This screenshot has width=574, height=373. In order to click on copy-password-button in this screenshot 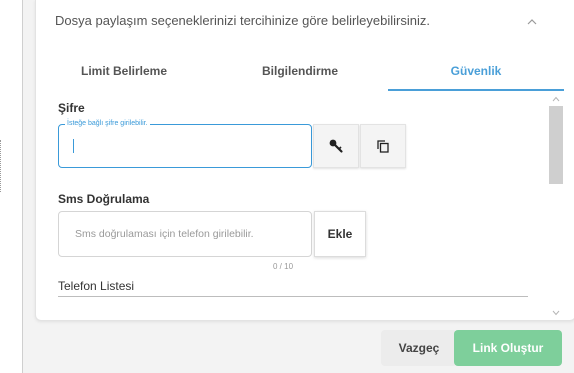, I will do `click(383, 146)`.